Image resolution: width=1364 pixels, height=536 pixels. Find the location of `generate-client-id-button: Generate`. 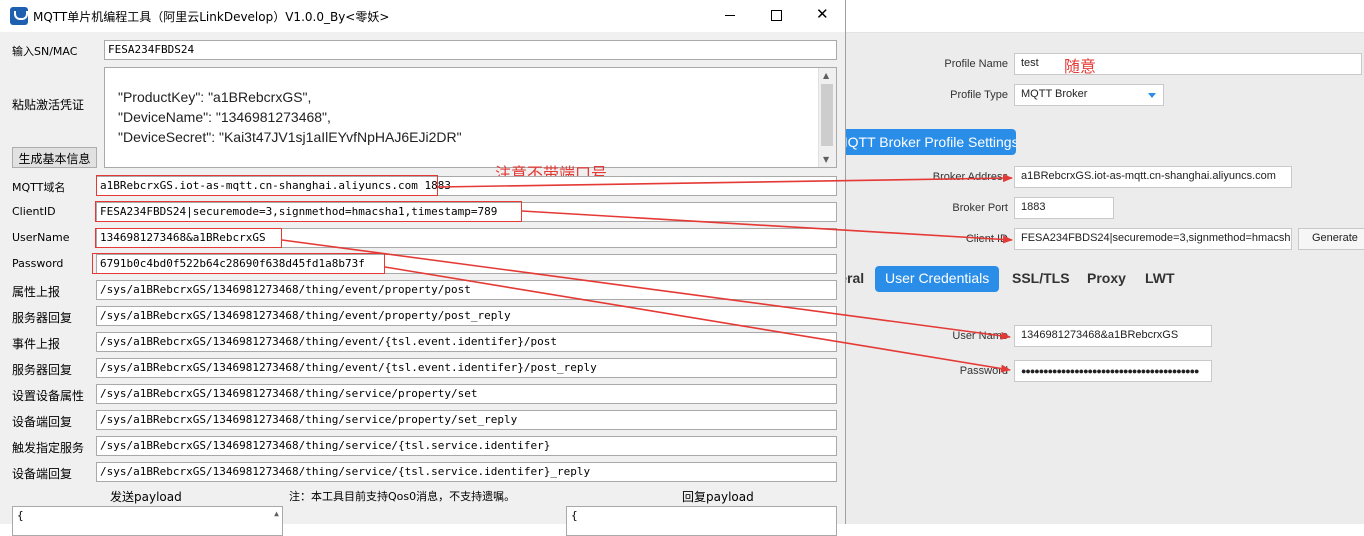

generate-client-id-button: Generate is located at coordinates (1331, 239).